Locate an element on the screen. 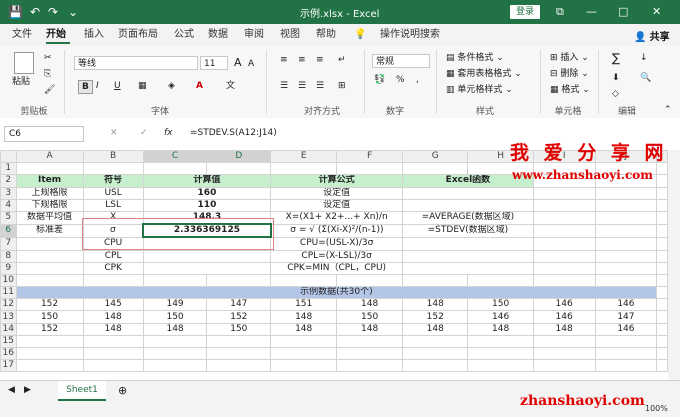 The width and height of the screenshot is (680, 417). save-icon: 💾 is located at coordinates (15, 12).